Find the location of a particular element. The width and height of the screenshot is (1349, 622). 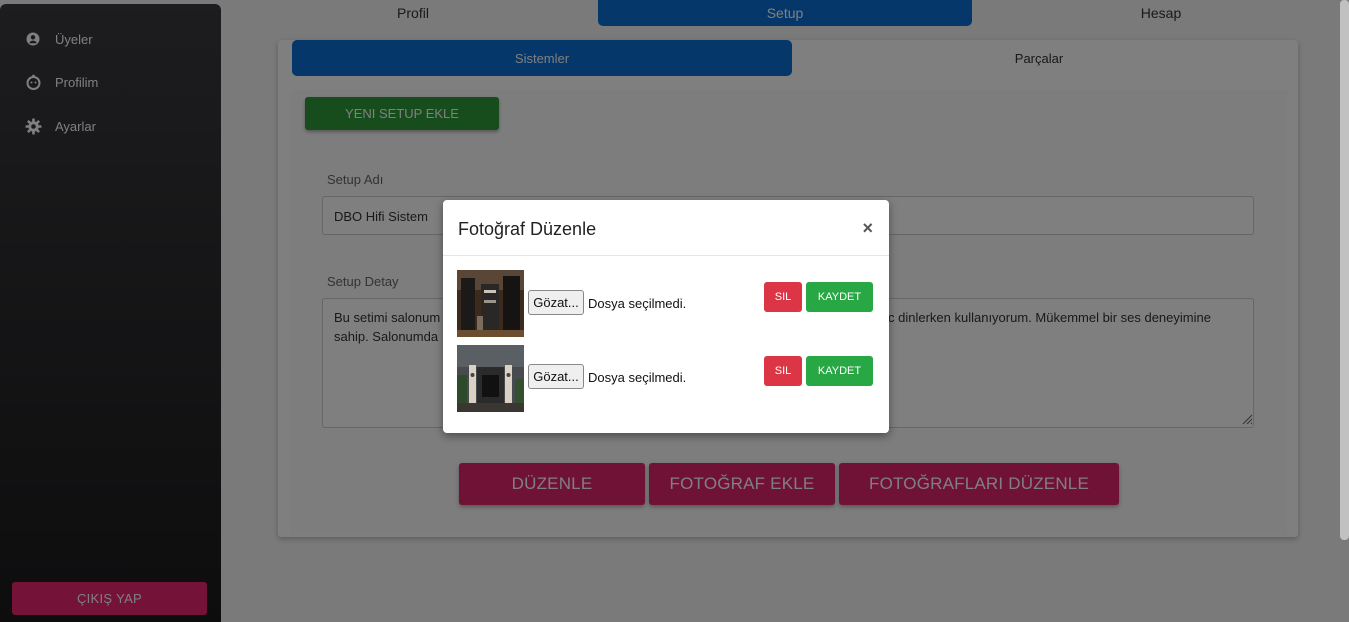

scrollbar is located at coordinates (1344, 270).